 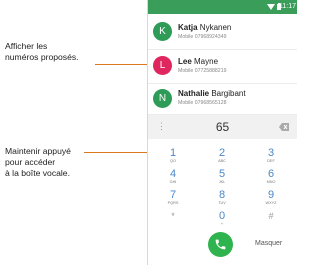 What do you see at coordinates (173, 216) in the screenshot?
I see `key-digit: *` at bounding box center [173, 216].